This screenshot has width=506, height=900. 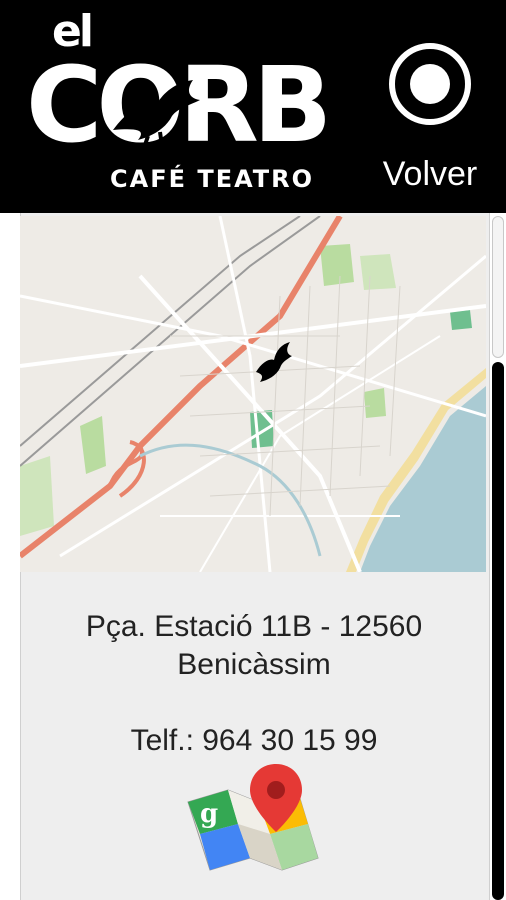 What do you see at coordinates (254, 741) in the screenshot?
I see `phone-number: Telf.: 964 30 15 99` at bounding box center [254, 741].